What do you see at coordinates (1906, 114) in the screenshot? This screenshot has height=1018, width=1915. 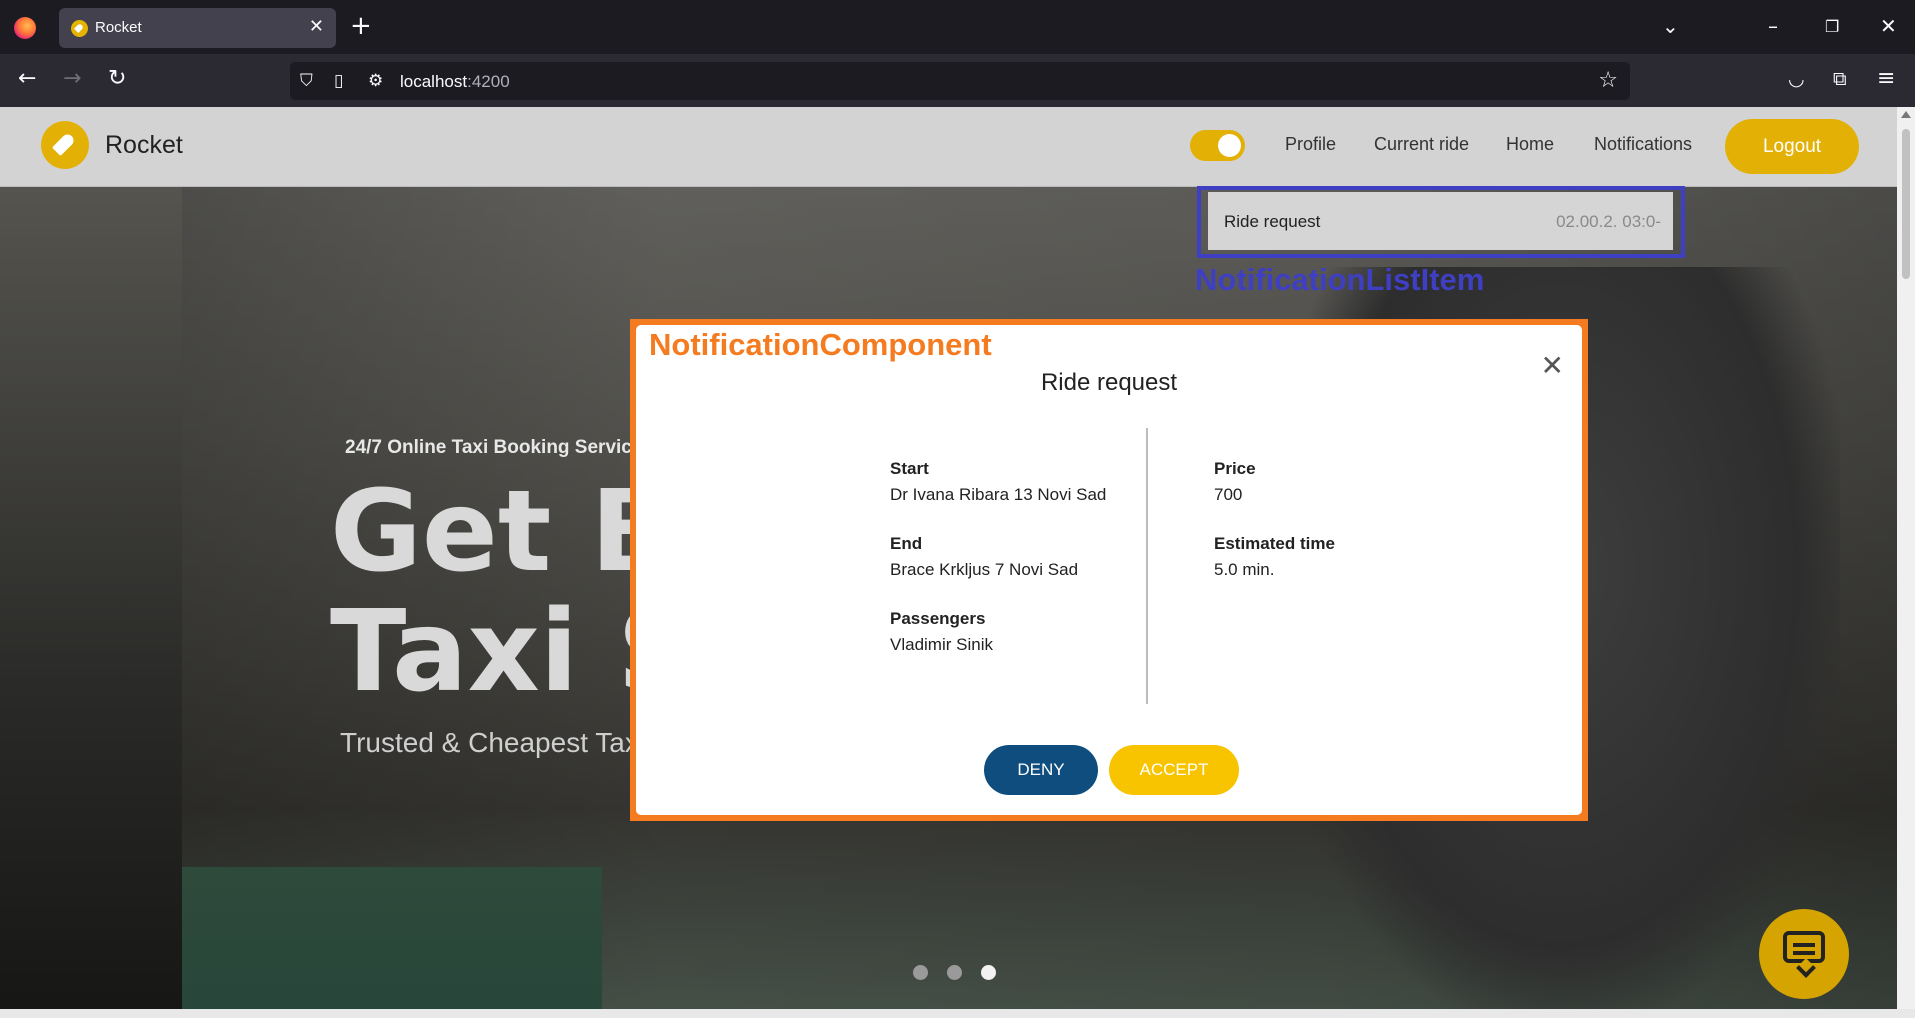 I see `scroll-up-icon` at bounding box center [1906, 114].